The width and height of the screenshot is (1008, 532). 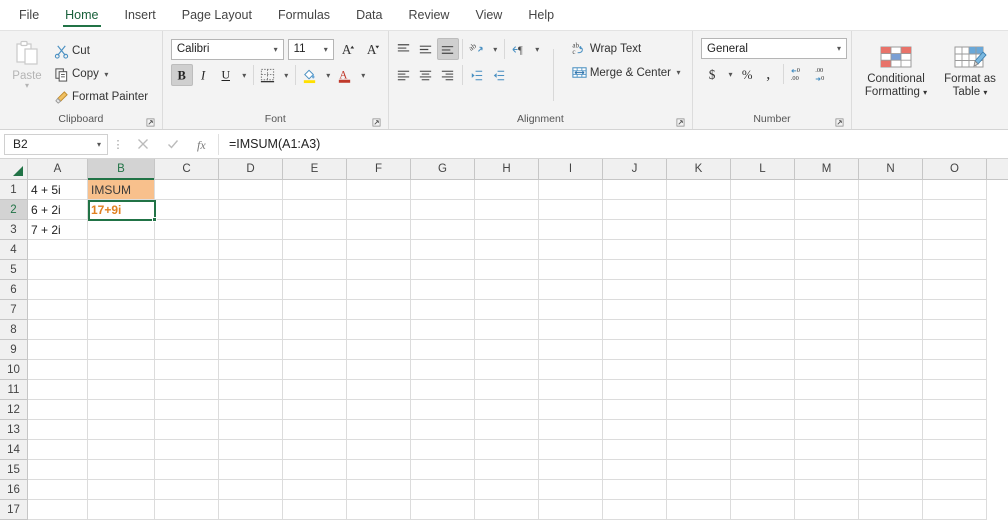 I want to click on cell-F11, so click(x=379, y=390).